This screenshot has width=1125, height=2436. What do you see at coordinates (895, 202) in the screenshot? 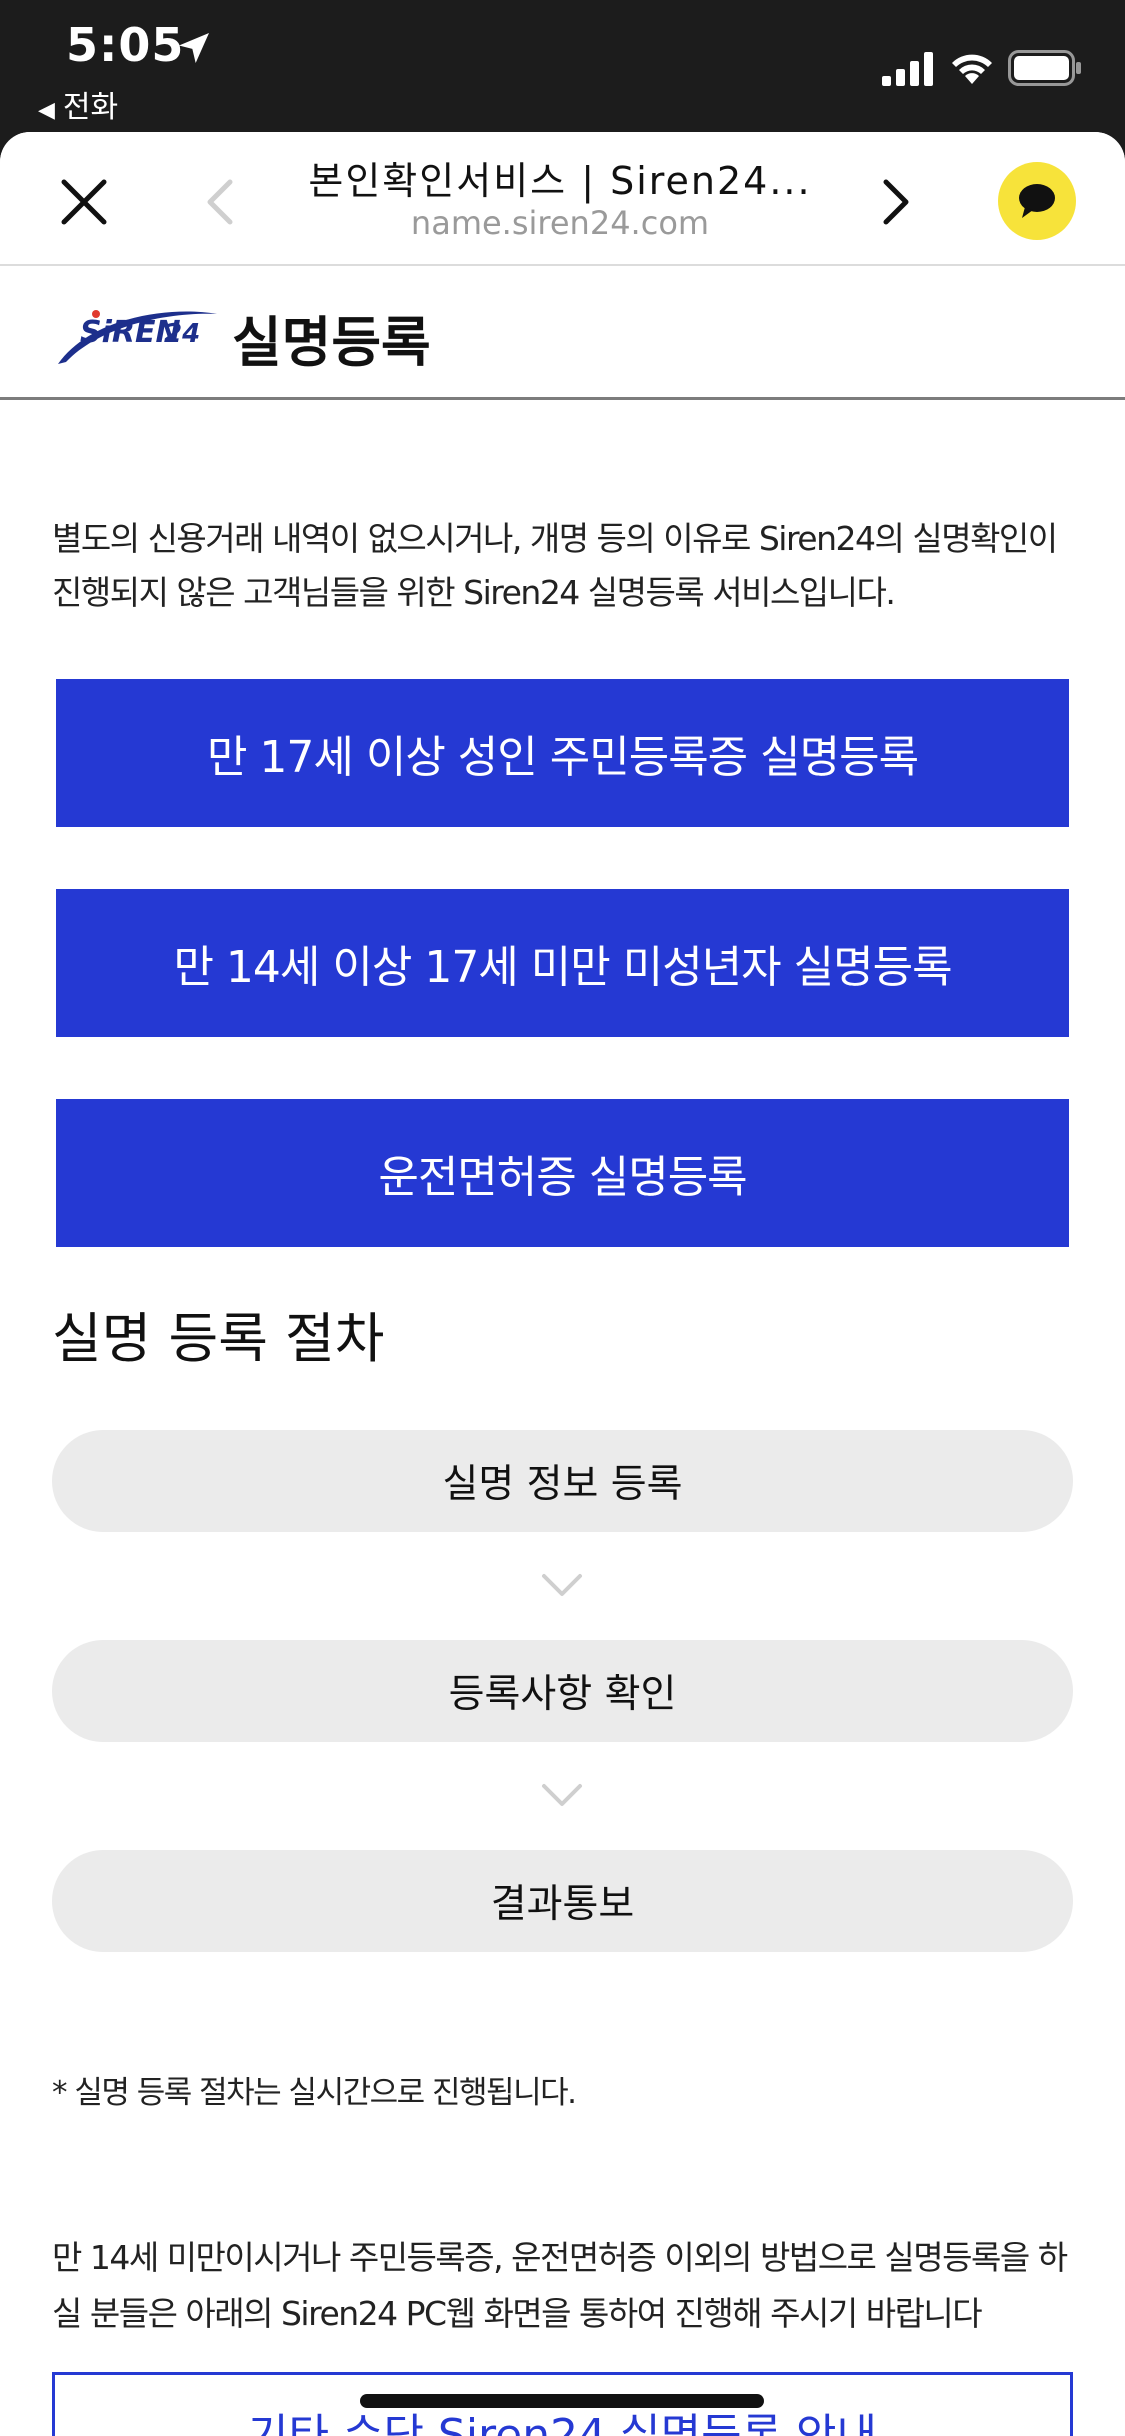
I see `forward-chevron-icon` at bounding box center [895, 202].